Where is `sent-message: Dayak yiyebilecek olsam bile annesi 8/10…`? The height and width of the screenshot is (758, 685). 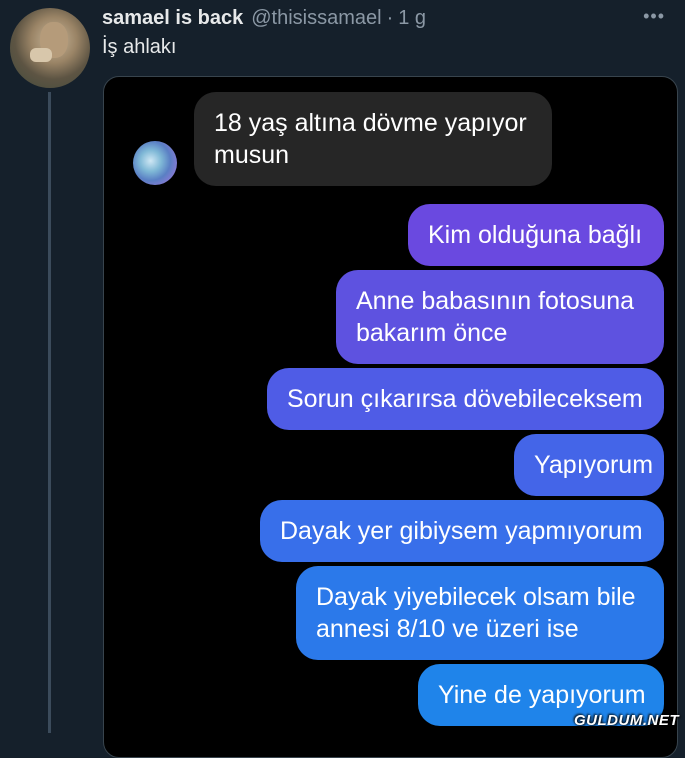
sent-message: Dayak yiyebilecek olsam bile annesi 8/10… is located at coordinates (480, 613).